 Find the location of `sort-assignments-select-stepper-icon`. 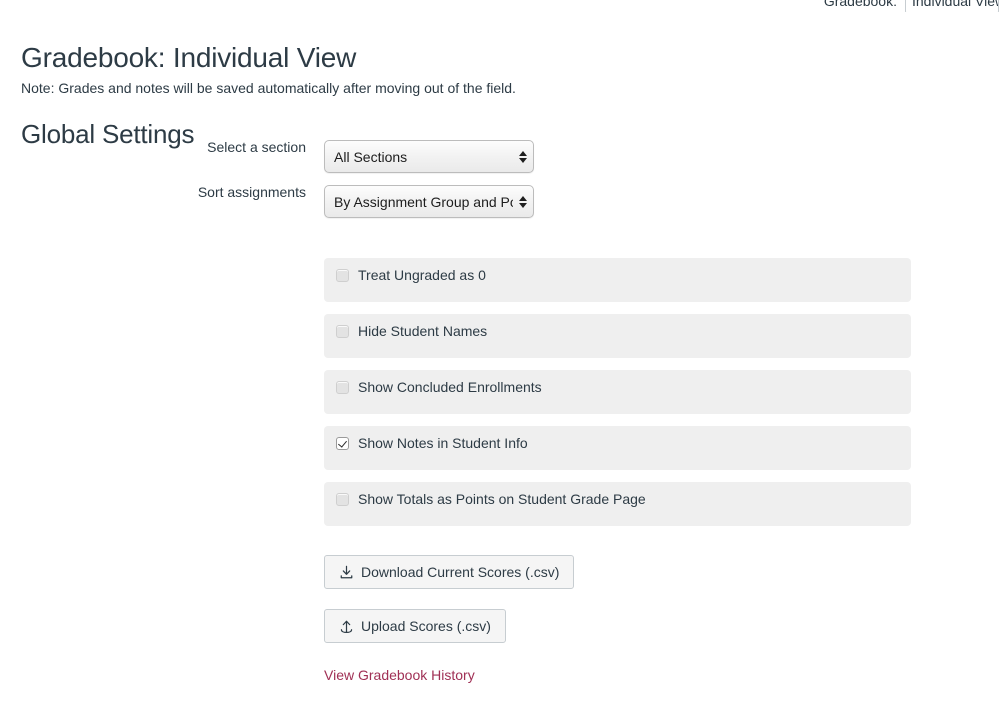

sort-assignments-select-stepper-icon is located at coordinates (523, 201).